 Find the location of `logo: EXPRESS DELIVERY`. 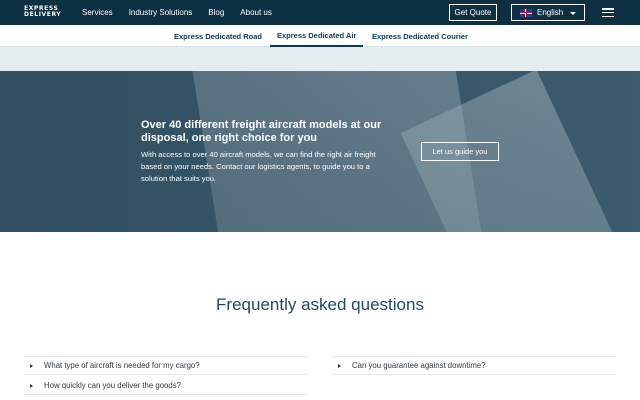

logo: EXPRESS DELIVERY is located at coordinates (42, 12).